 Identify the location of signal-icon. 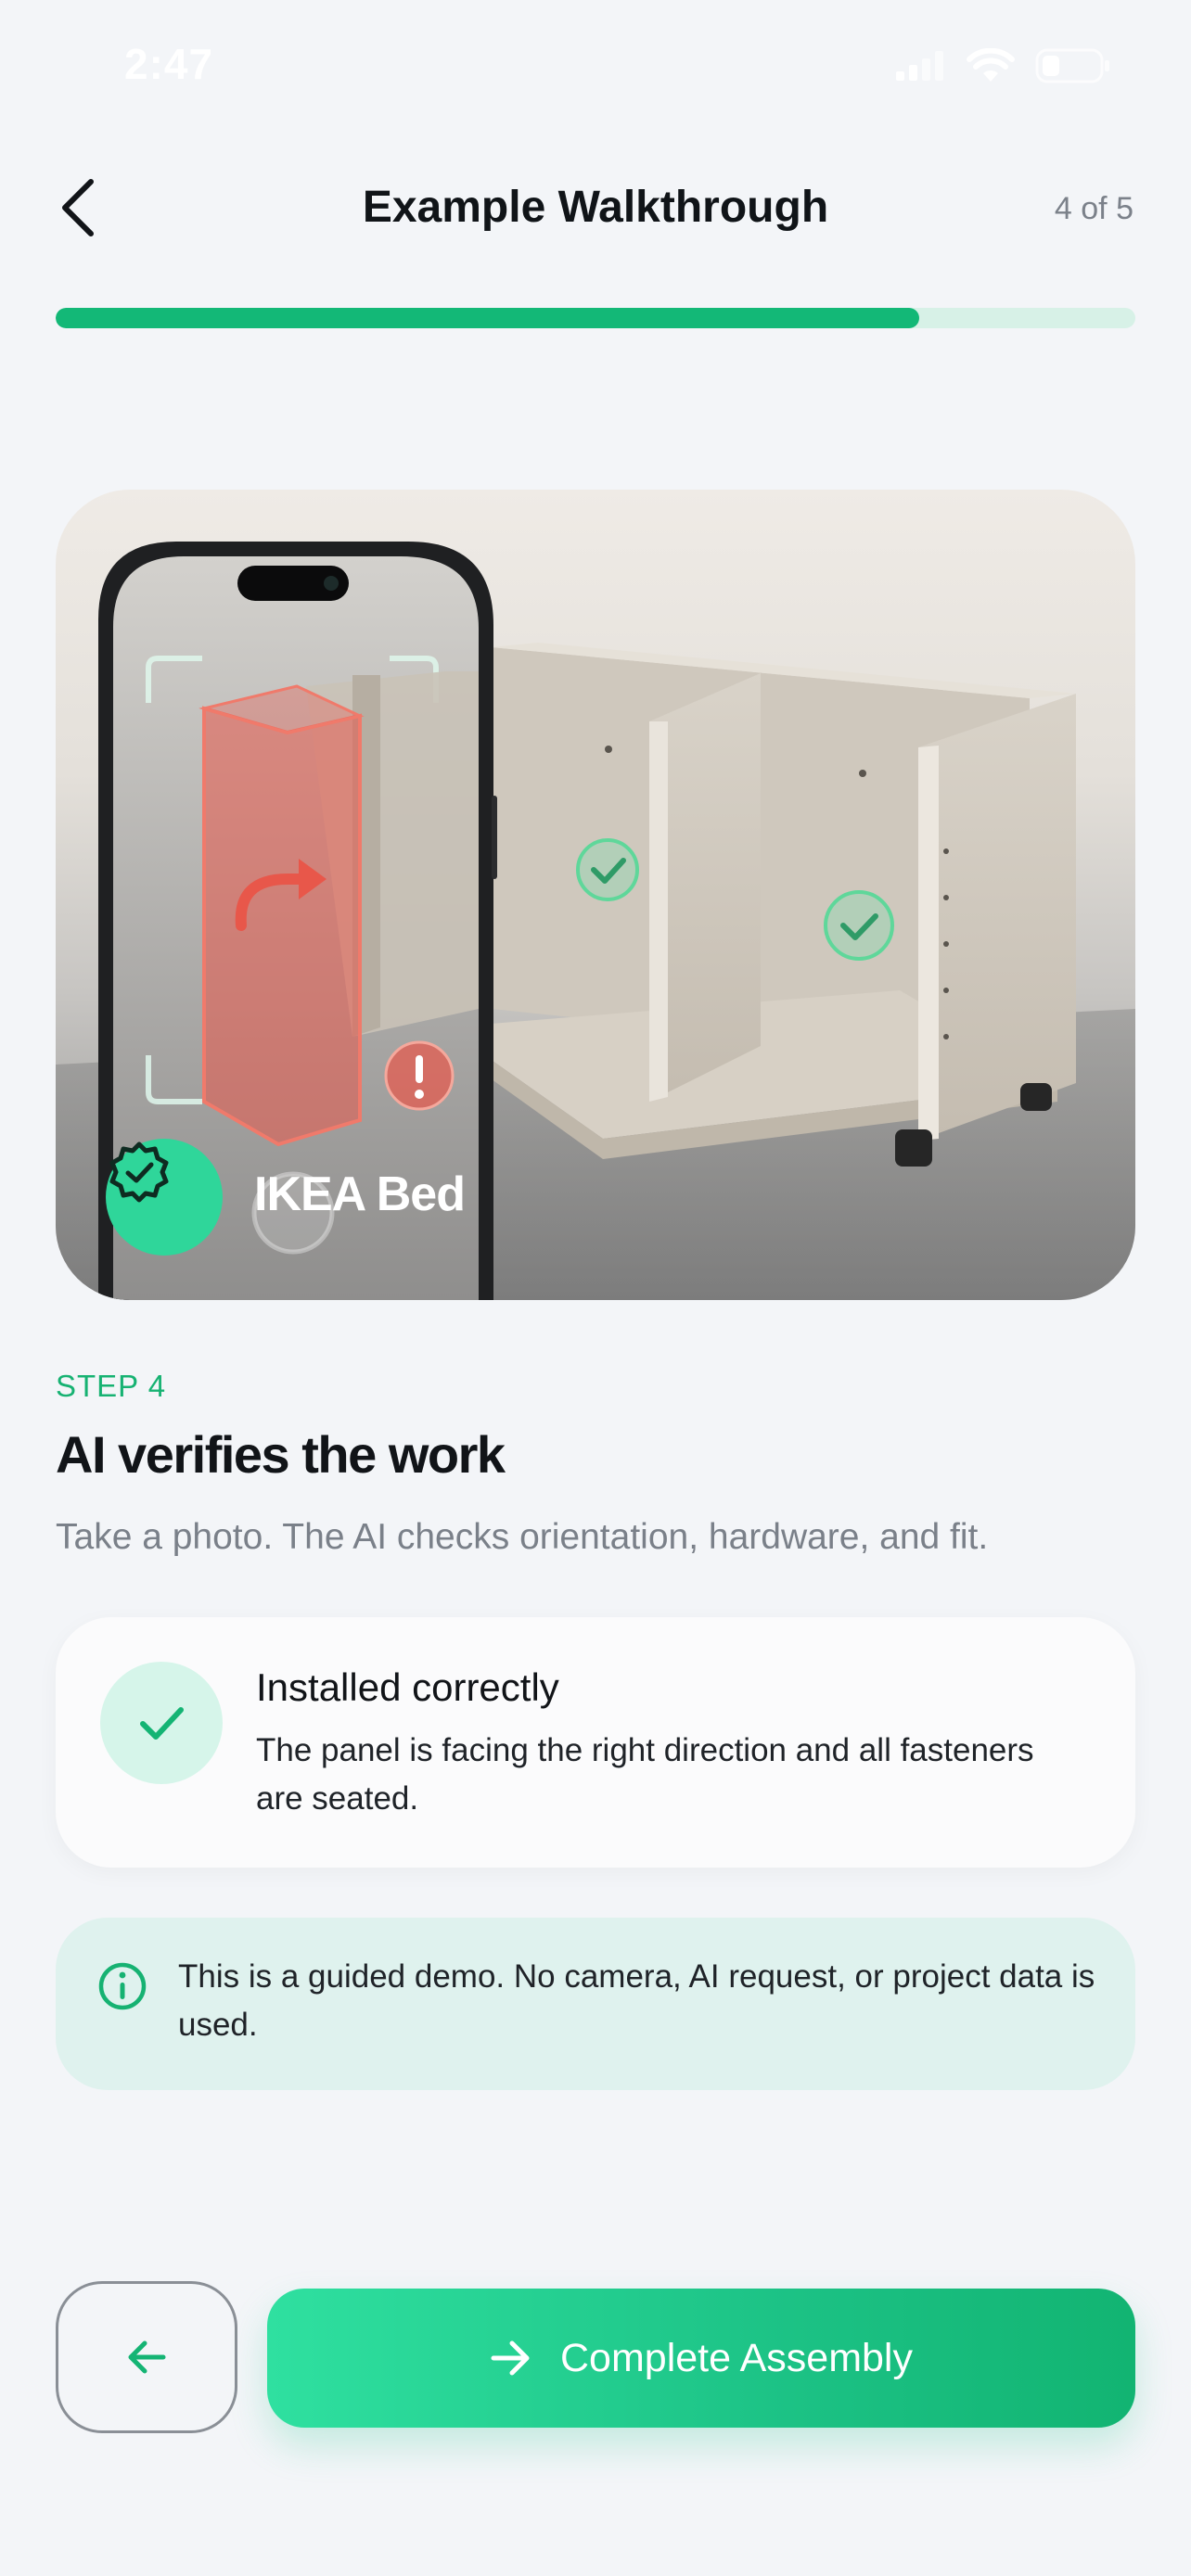
(919, 66).